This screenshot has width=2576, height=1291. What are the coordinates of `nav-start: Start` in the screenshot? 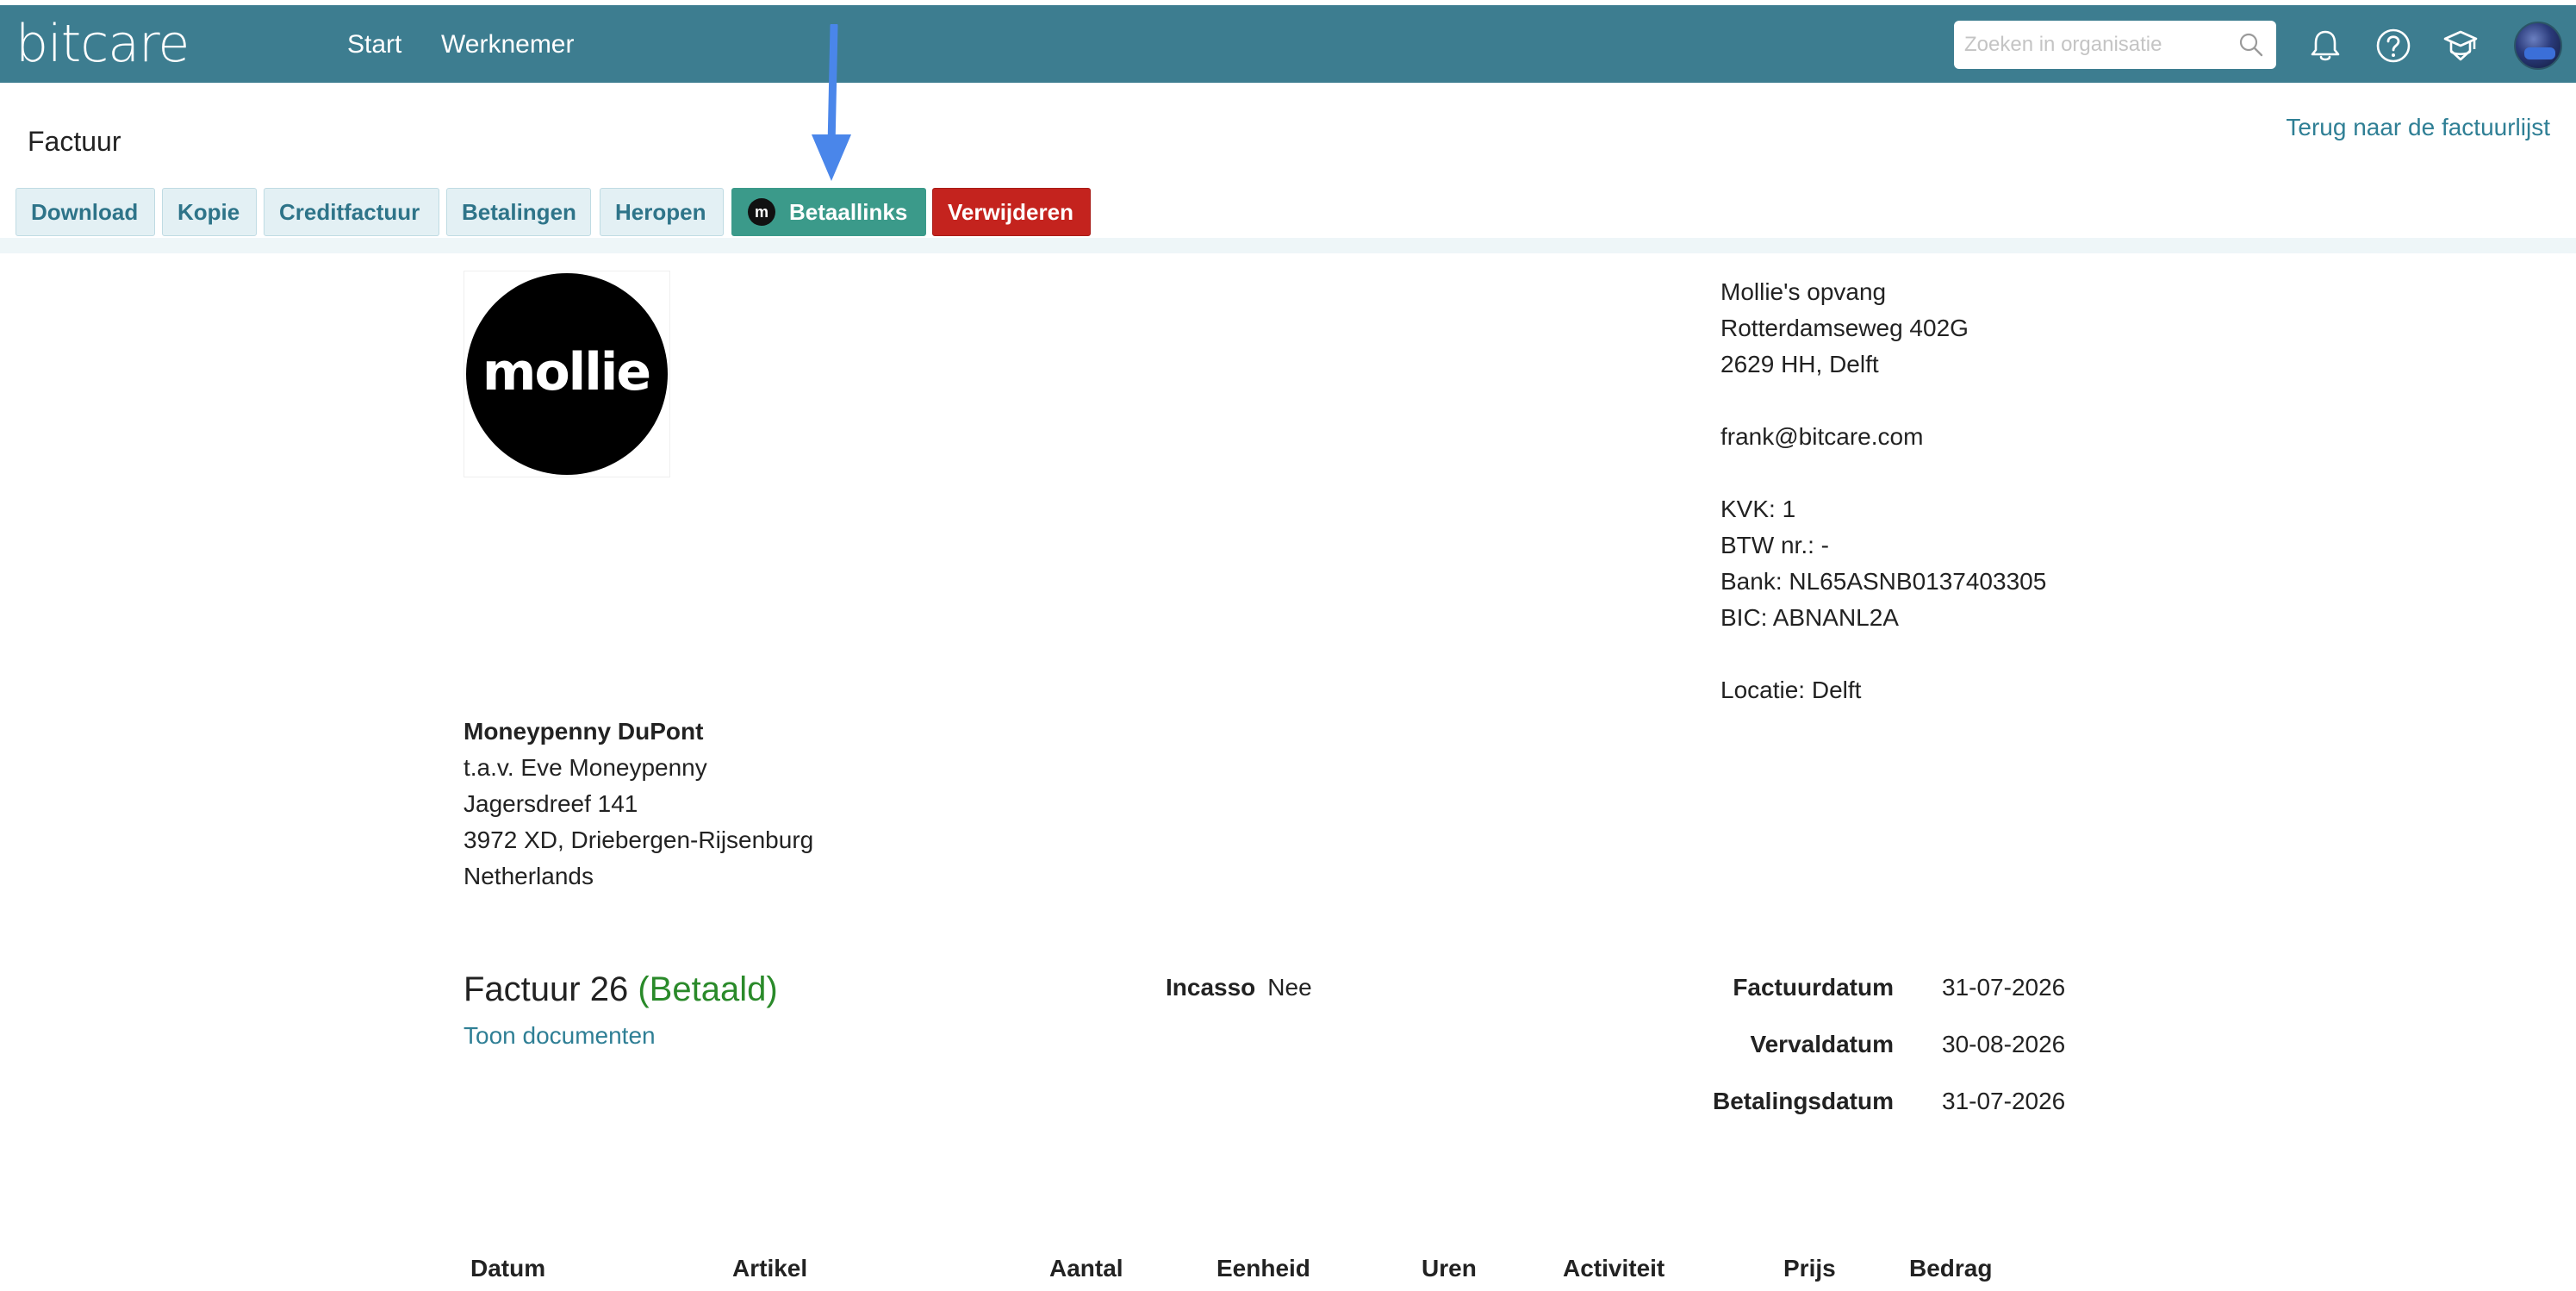 It's located at (374, 45).